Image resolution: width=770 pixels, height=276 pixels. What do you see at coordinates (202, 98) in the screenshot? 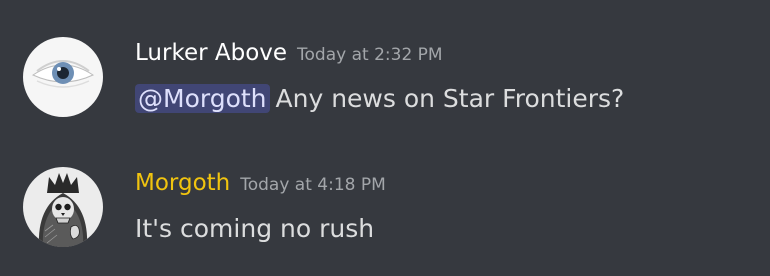
I see `user-mention: @Morgoth` at bounding box center [202, 98].